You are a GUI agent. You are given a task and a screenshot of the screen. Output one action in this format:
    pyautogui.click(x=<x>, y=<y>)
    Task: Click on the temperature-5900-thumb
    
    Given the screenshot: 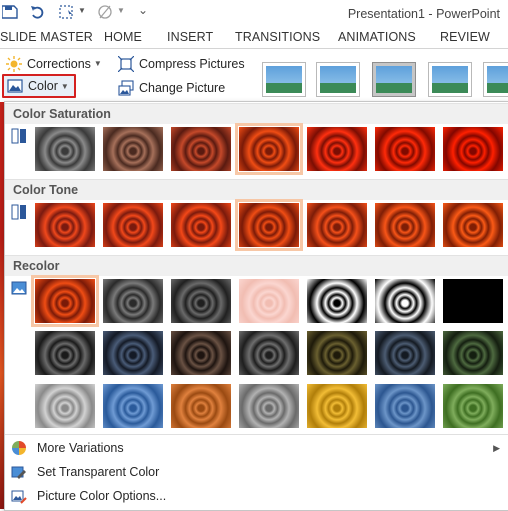 What is the action you would take?
    pyautogui.click(x=201, y=225)
    